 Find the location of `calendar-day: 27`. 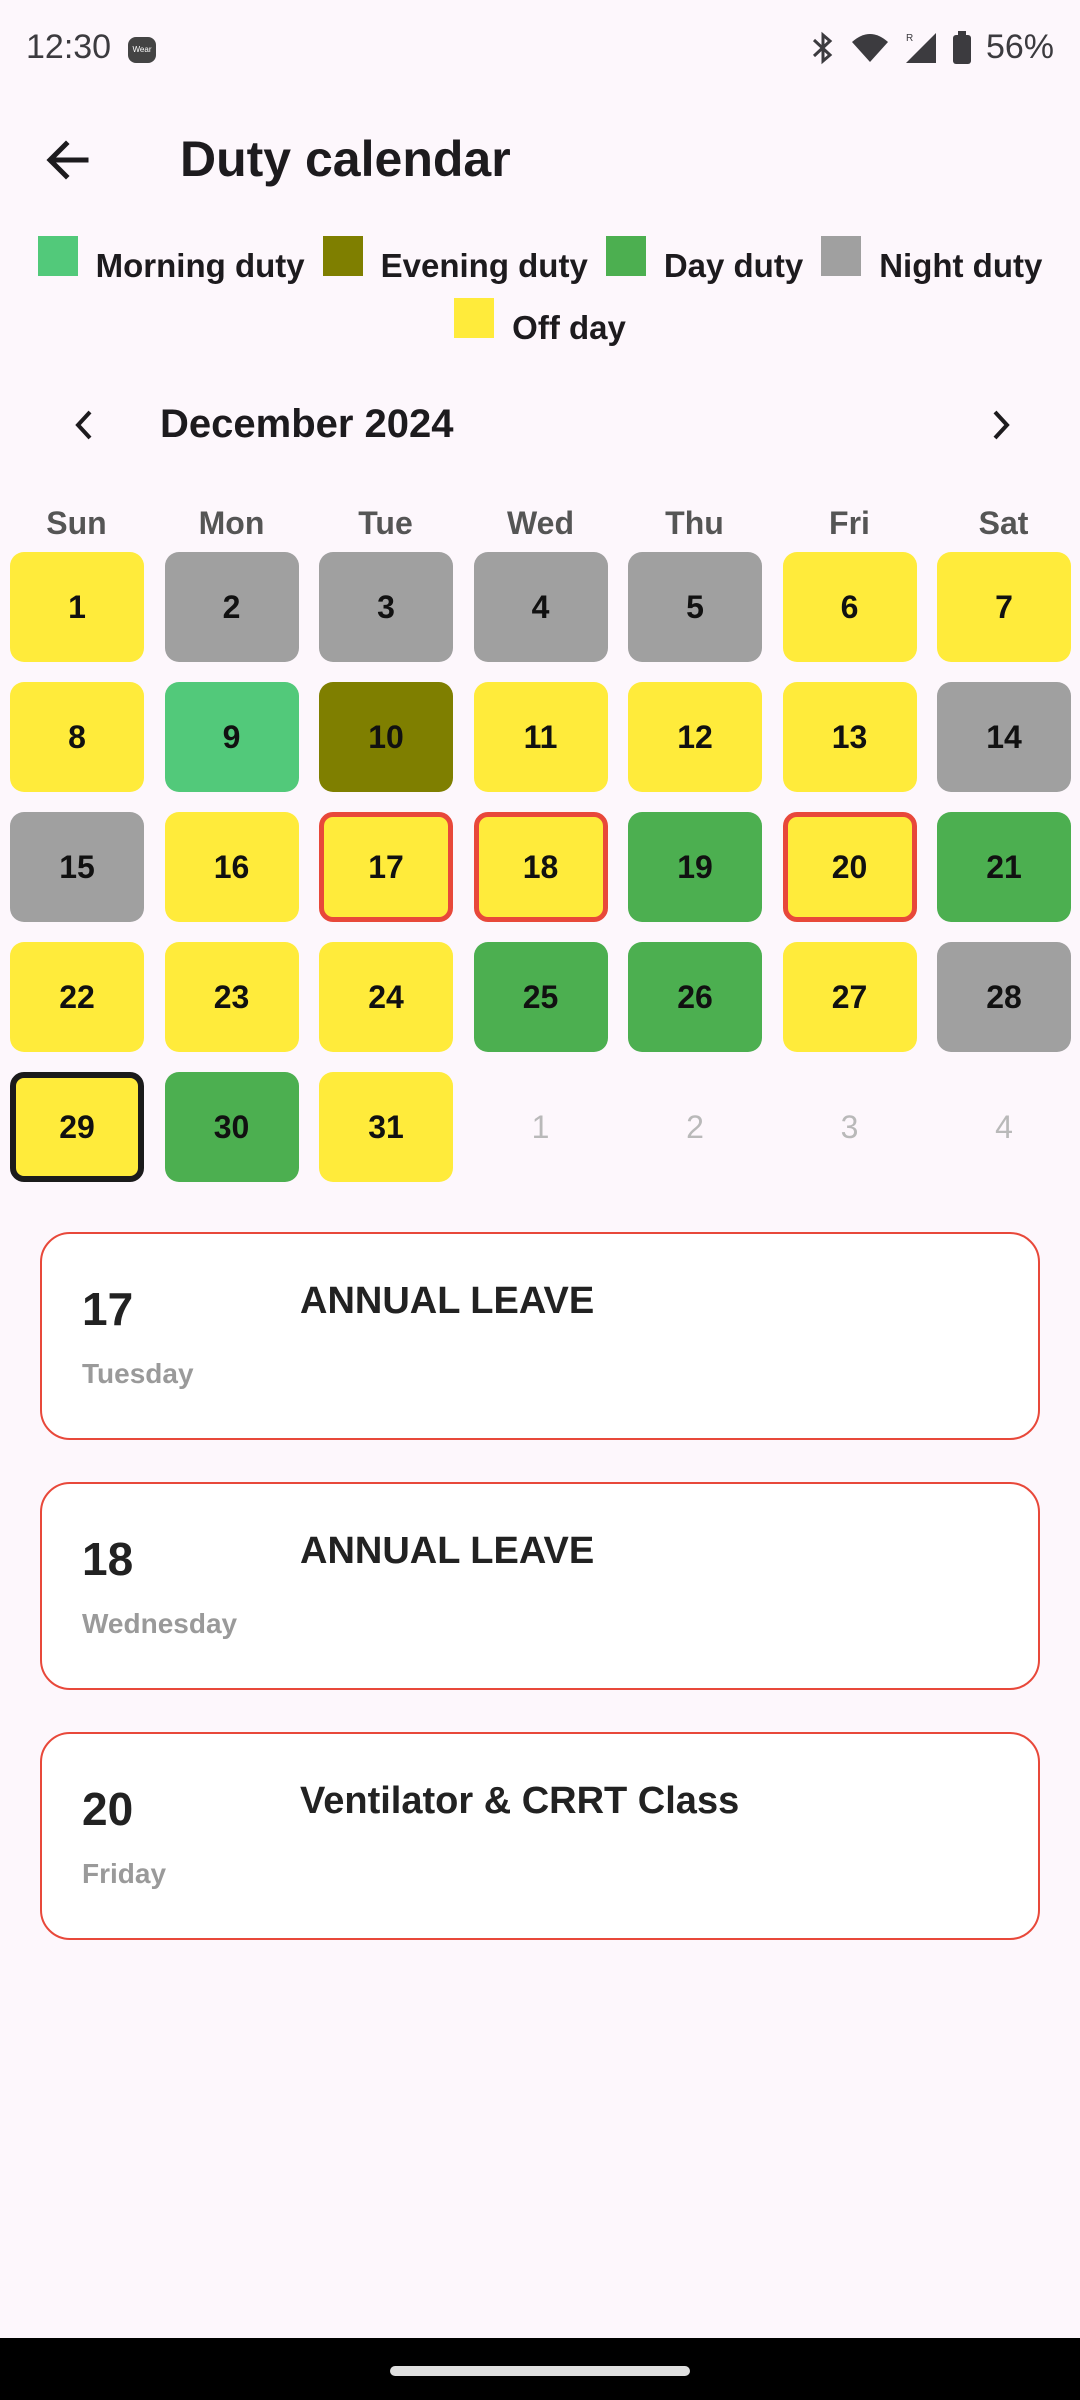

calendar-day: 27 is located at coordinates (849, 997).